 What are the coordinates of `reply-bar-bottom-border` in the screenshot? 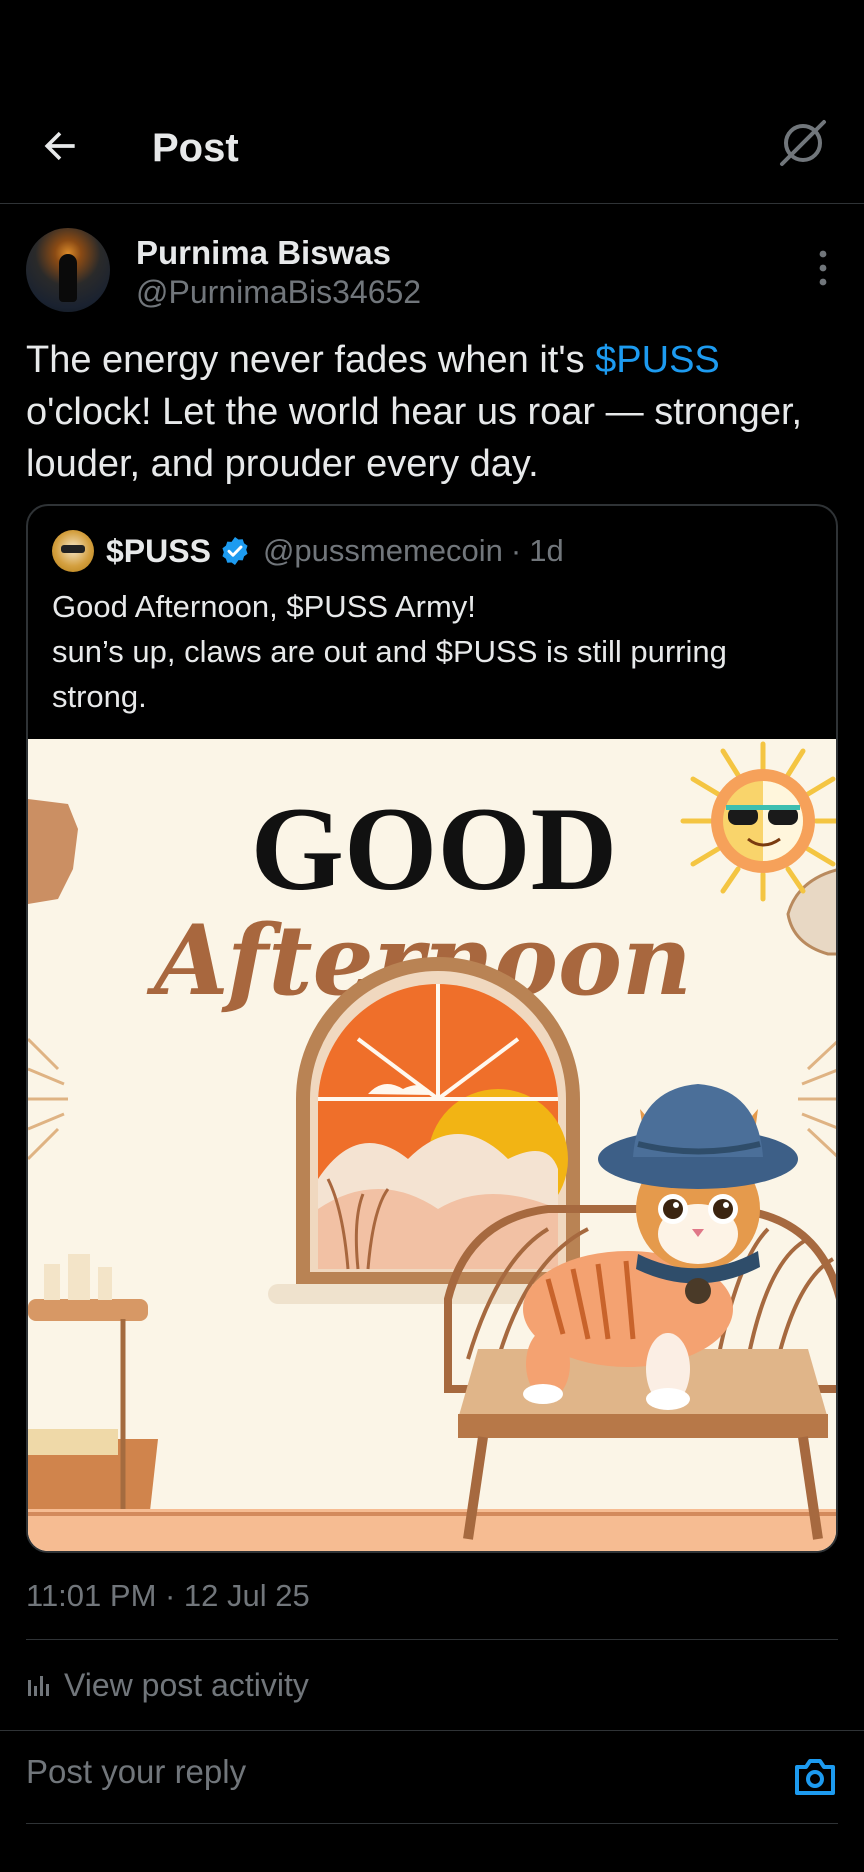 It's located at (432, 1823).